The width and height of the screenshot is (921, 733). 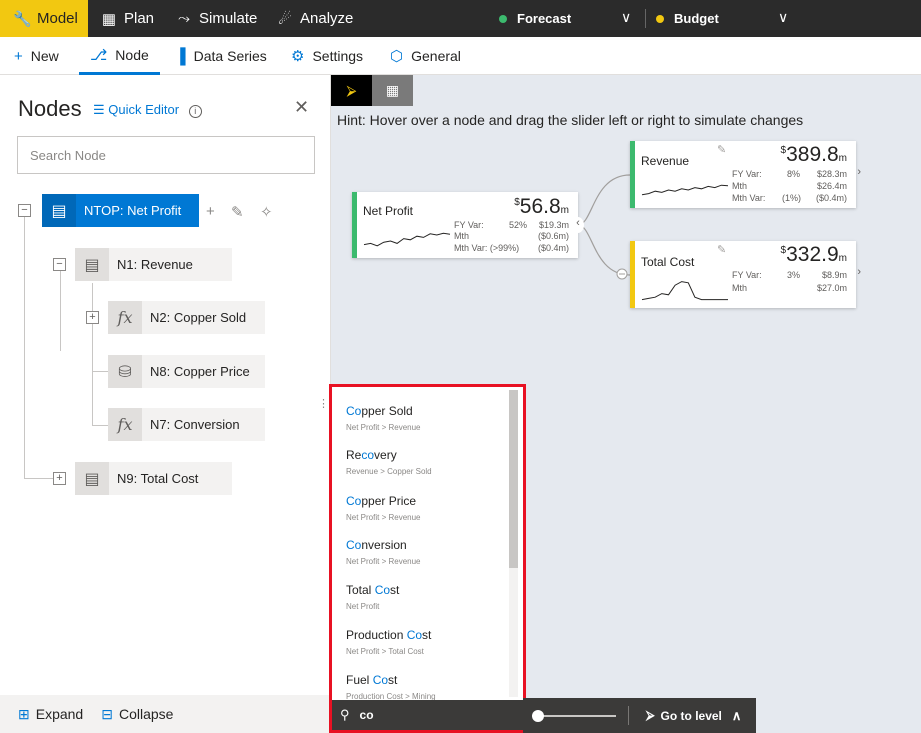 I want to click on close-icon: ✕, so click(x=301, y=107).